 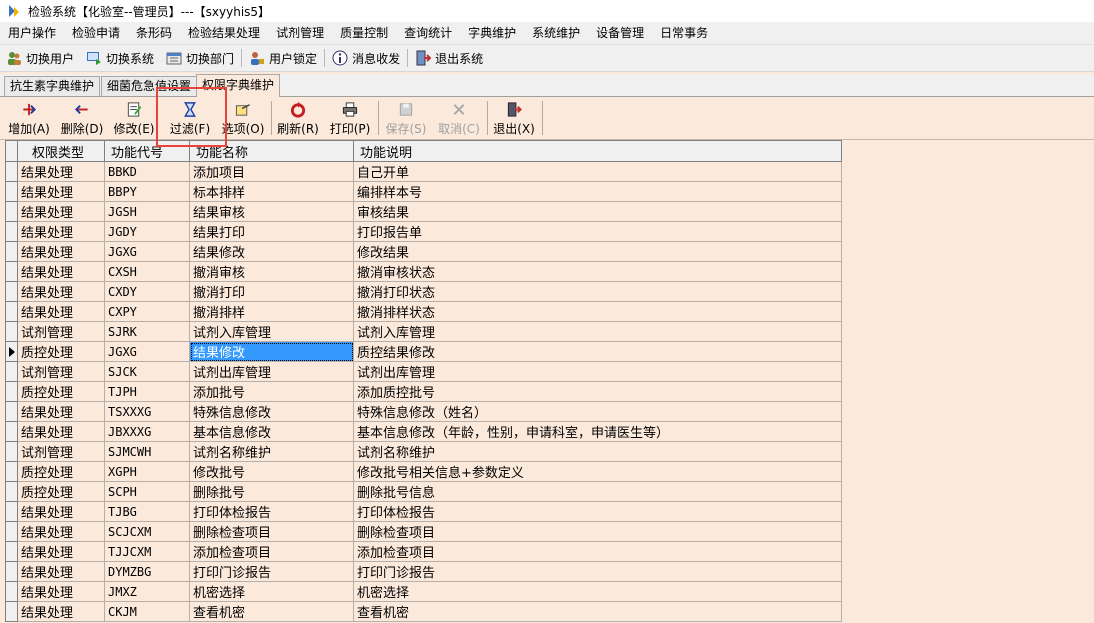 I want to click on cell-function-desc: 自己开单, so click(x=597, y=171).